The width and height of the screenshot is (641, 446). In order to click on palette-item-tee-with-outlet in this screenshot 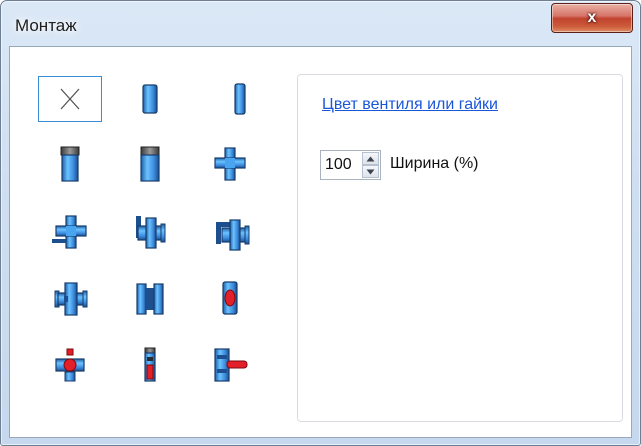, I will do `click(70, 232)`.